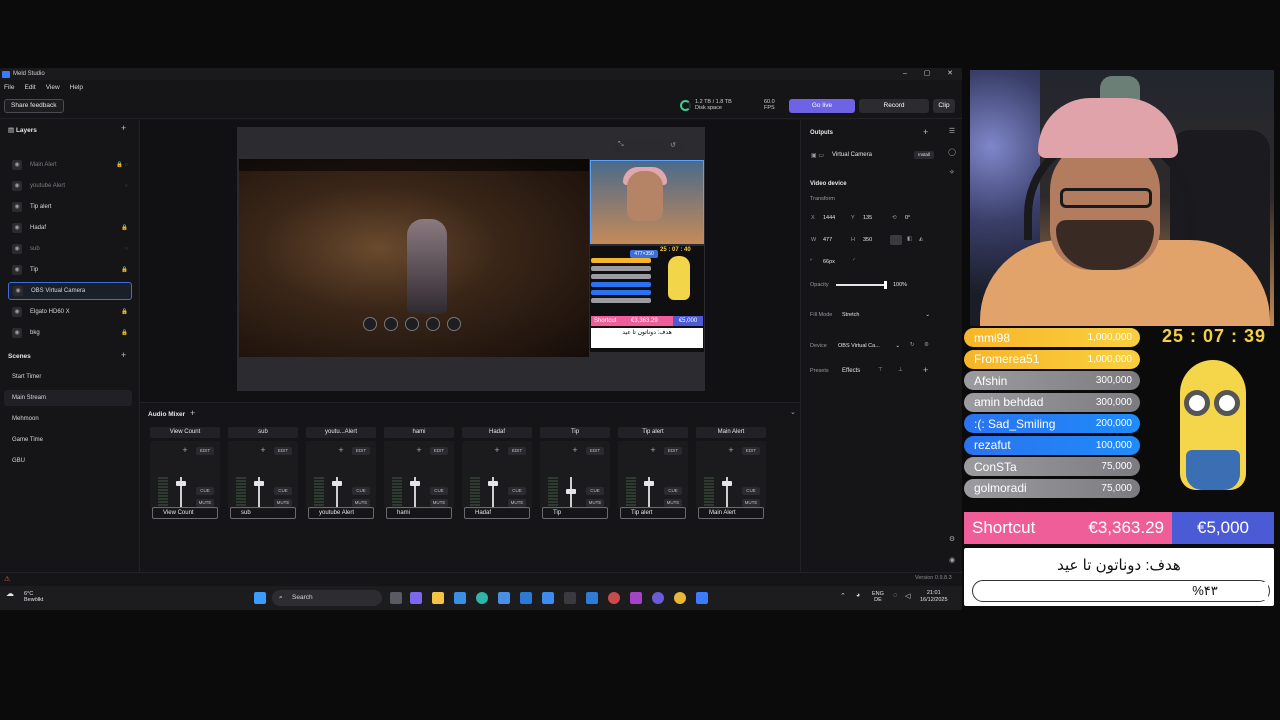 This screenshot has width=1280, height=720. I want to click on vscode-icon, so click(592, 598).